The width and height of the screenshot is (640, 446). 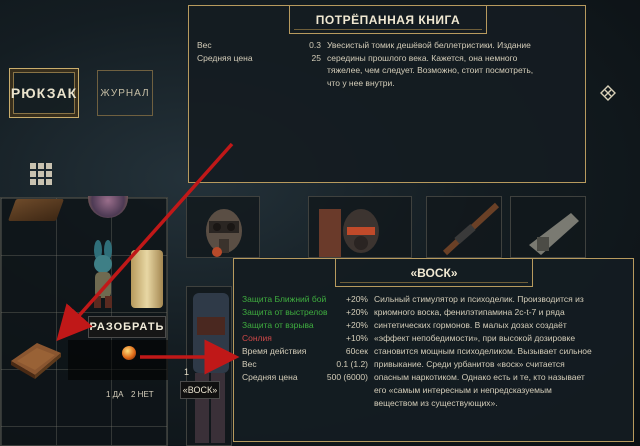 What do you see at coordinates (142, 394) in the screenshot?
I see `no-option: 2 НЕТ` at bounding box center [142, 394].